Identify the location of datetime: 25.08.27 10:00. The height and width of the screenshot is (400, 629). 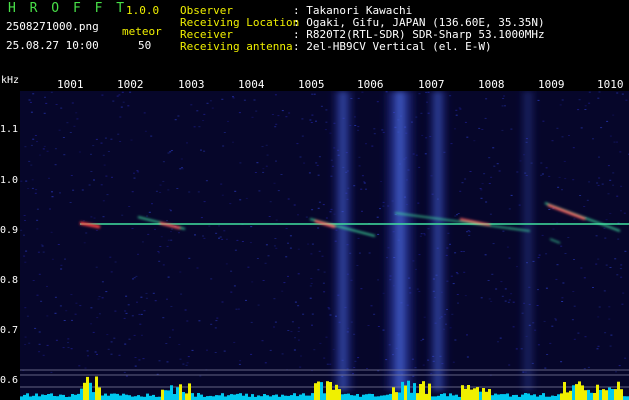
(52, 45).